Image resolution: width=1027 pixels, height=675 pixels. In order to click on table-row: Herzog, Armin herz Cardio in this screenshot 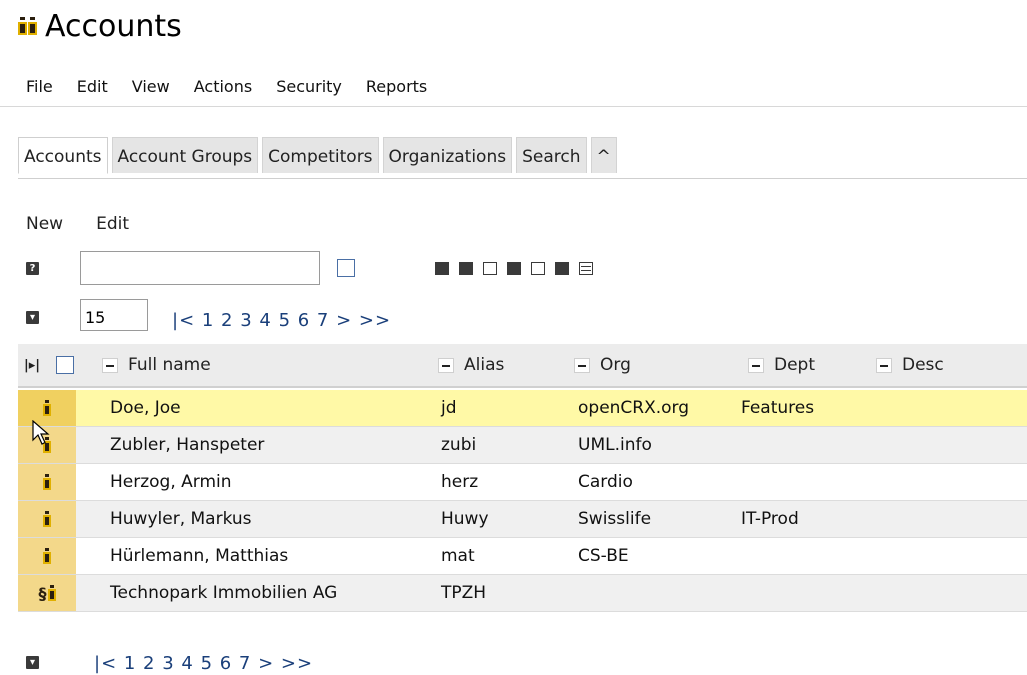, I will do `click(522, 482)`.